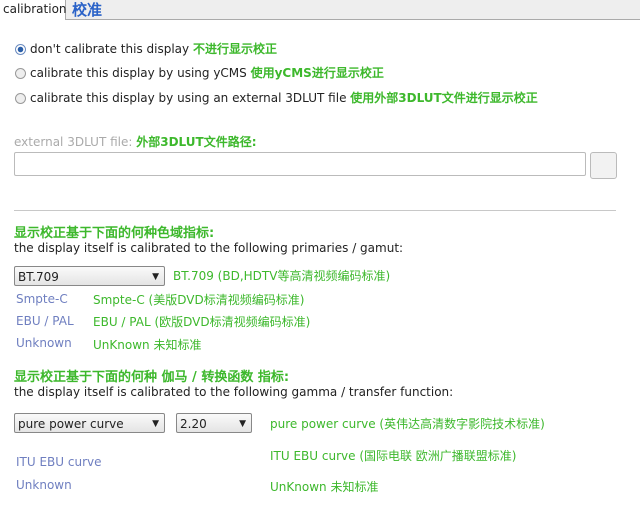 This screenshot has width=640, height=505. I want to click on gamma-value-select: 2.20 ▼, so click(214, 423).